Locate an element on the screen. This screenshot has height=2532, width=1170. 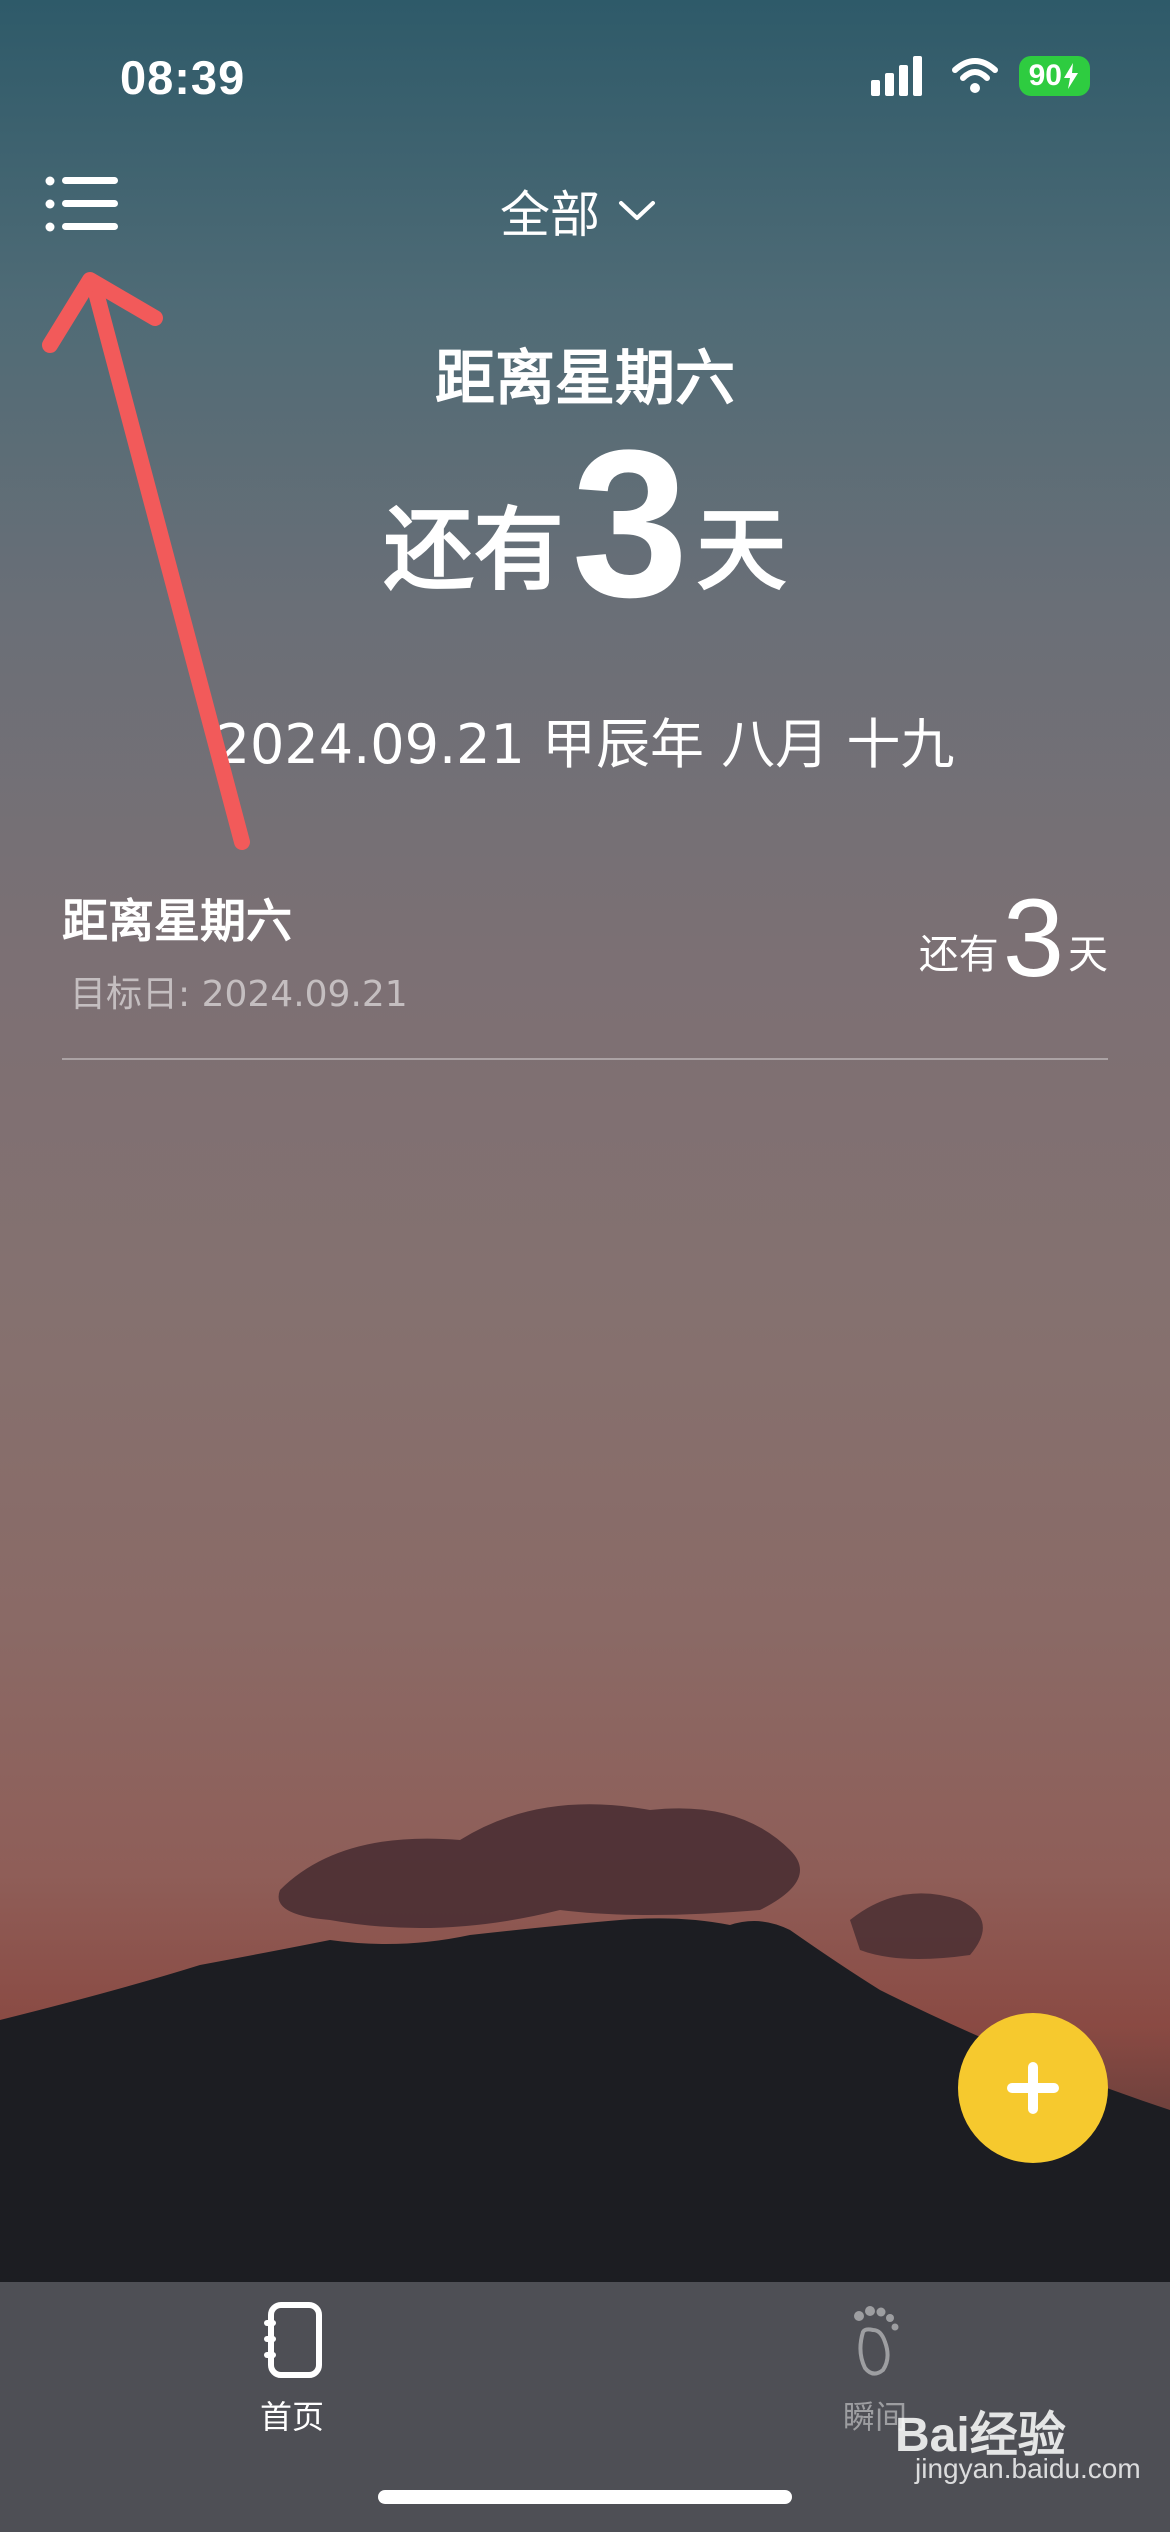
chevron-down-icon is located at coordinates (637, 210).